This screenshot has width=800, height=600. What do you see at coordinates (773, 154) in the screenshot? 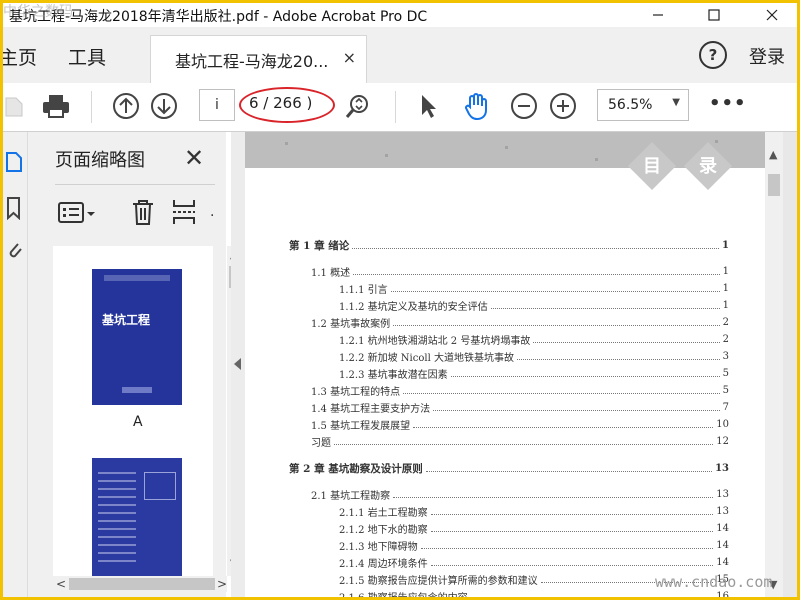
I see `scroll-up-icon: ▲` at bounding box center [773, 154].